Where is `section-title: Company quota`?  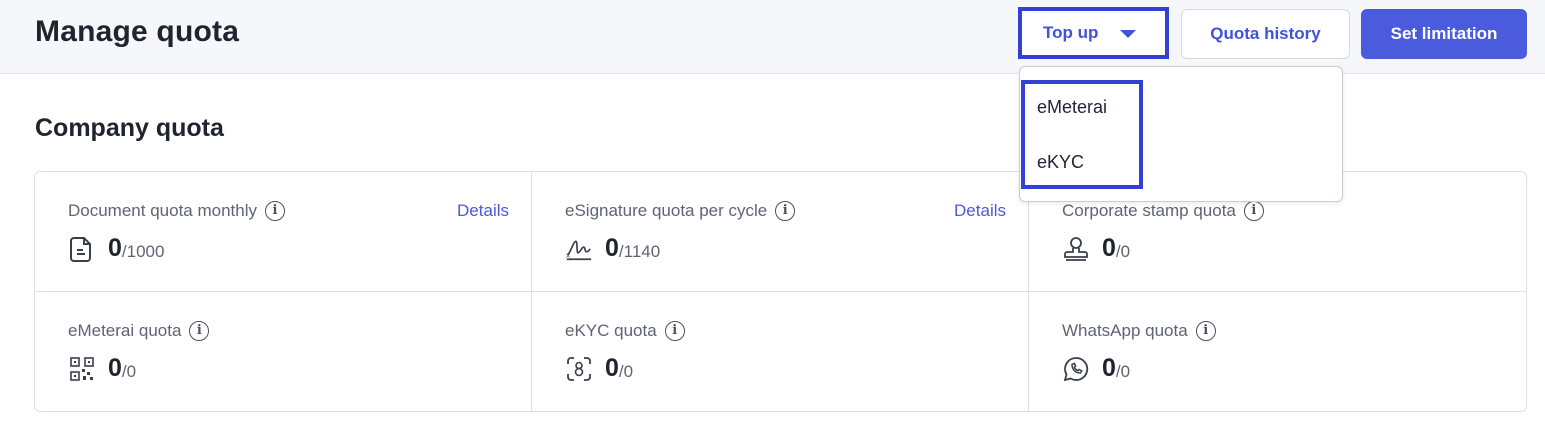 section-title: Company quota is located at coordinates (129, 128).